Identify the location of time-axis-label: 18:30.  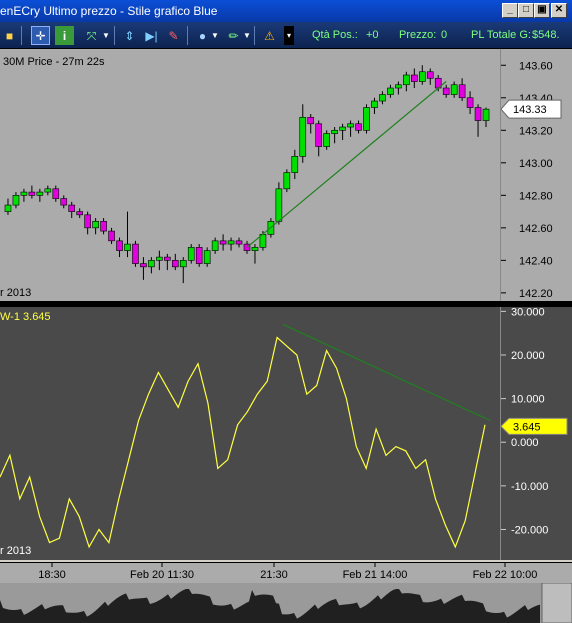
(52, 575).